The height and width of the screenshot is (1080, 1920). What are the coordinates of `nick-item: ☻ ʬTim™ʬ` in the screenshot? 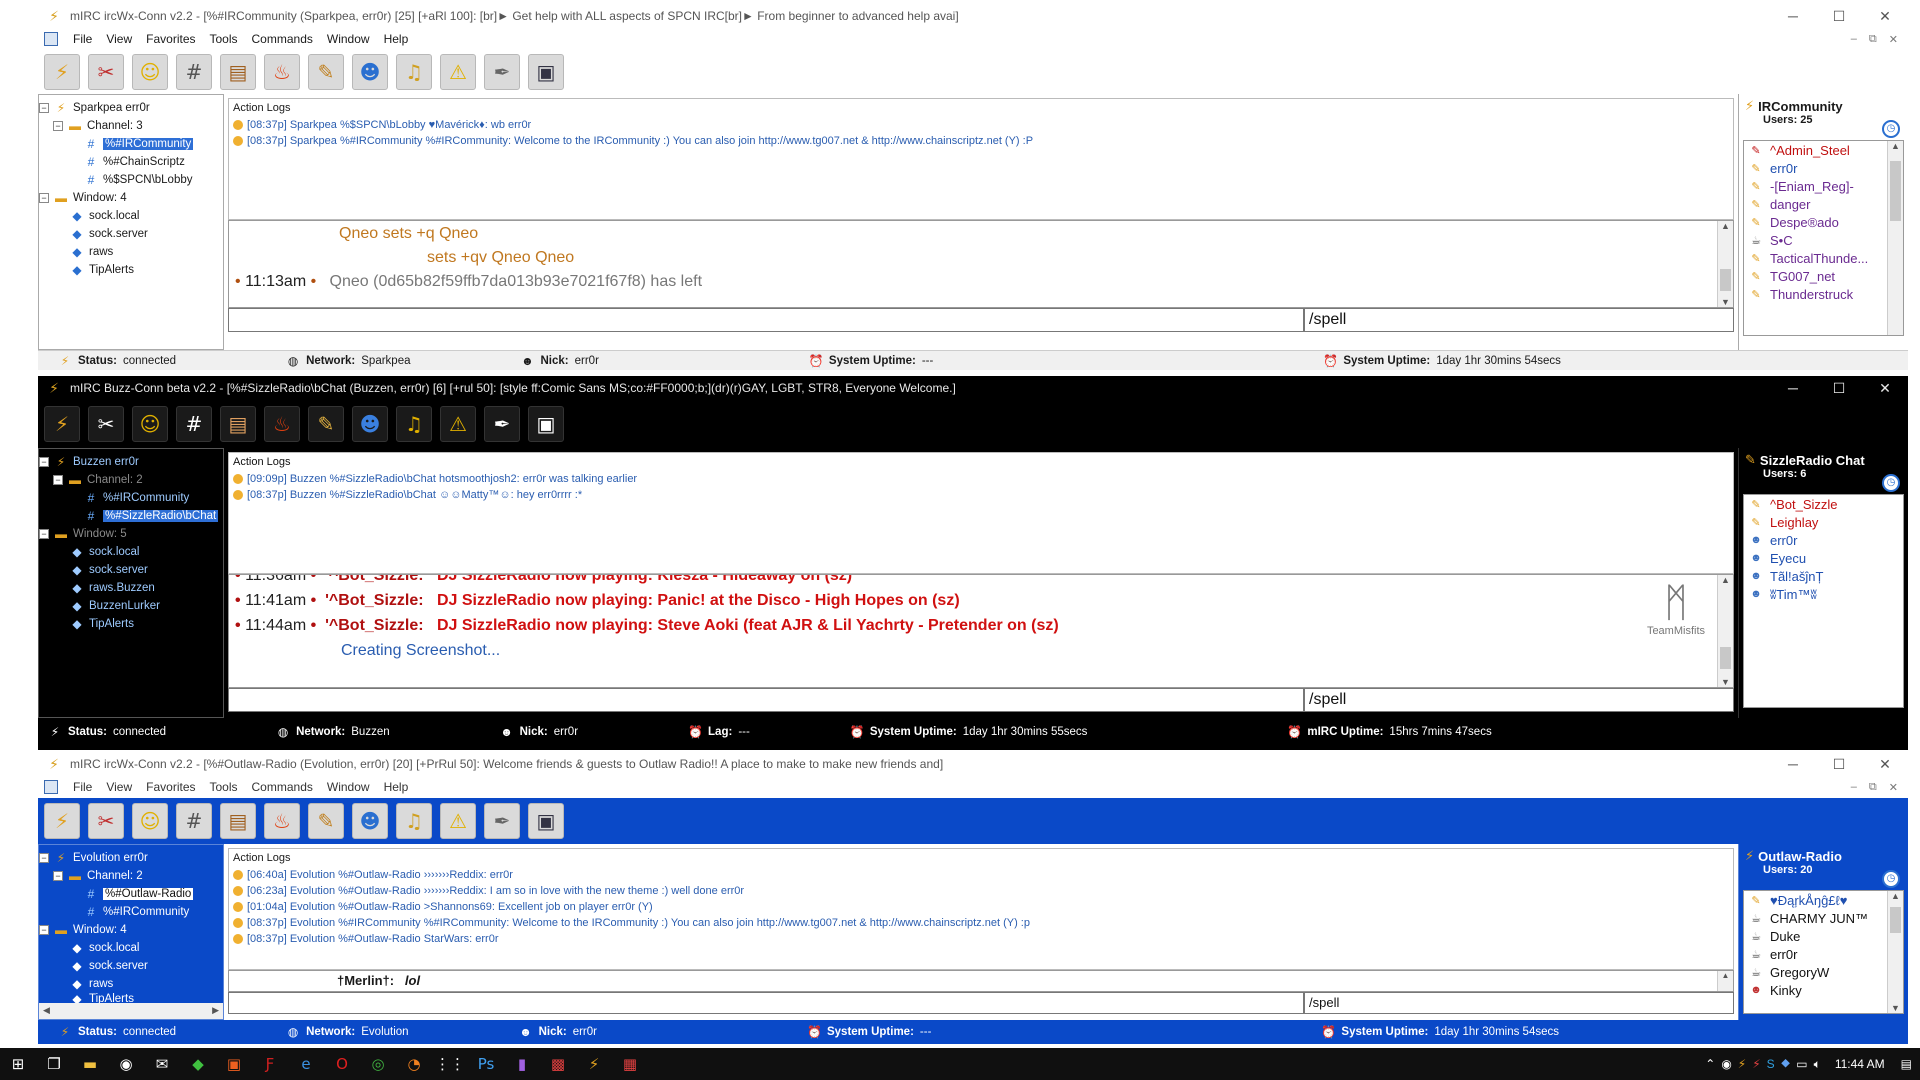 It's located at (1823, 594).